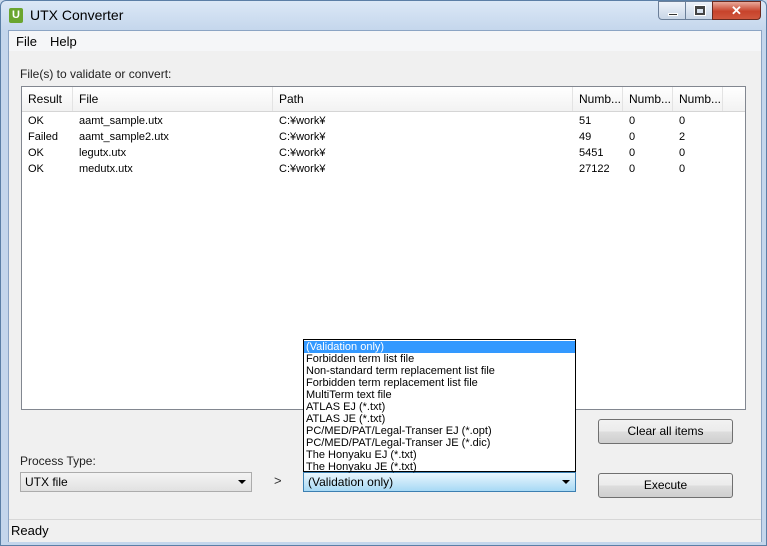 The image size is (767, 546). What do you see at coordinates (278, 480) in the screenshot?
I see `arrow-right-icon: >` at bounding box center [278, 480].